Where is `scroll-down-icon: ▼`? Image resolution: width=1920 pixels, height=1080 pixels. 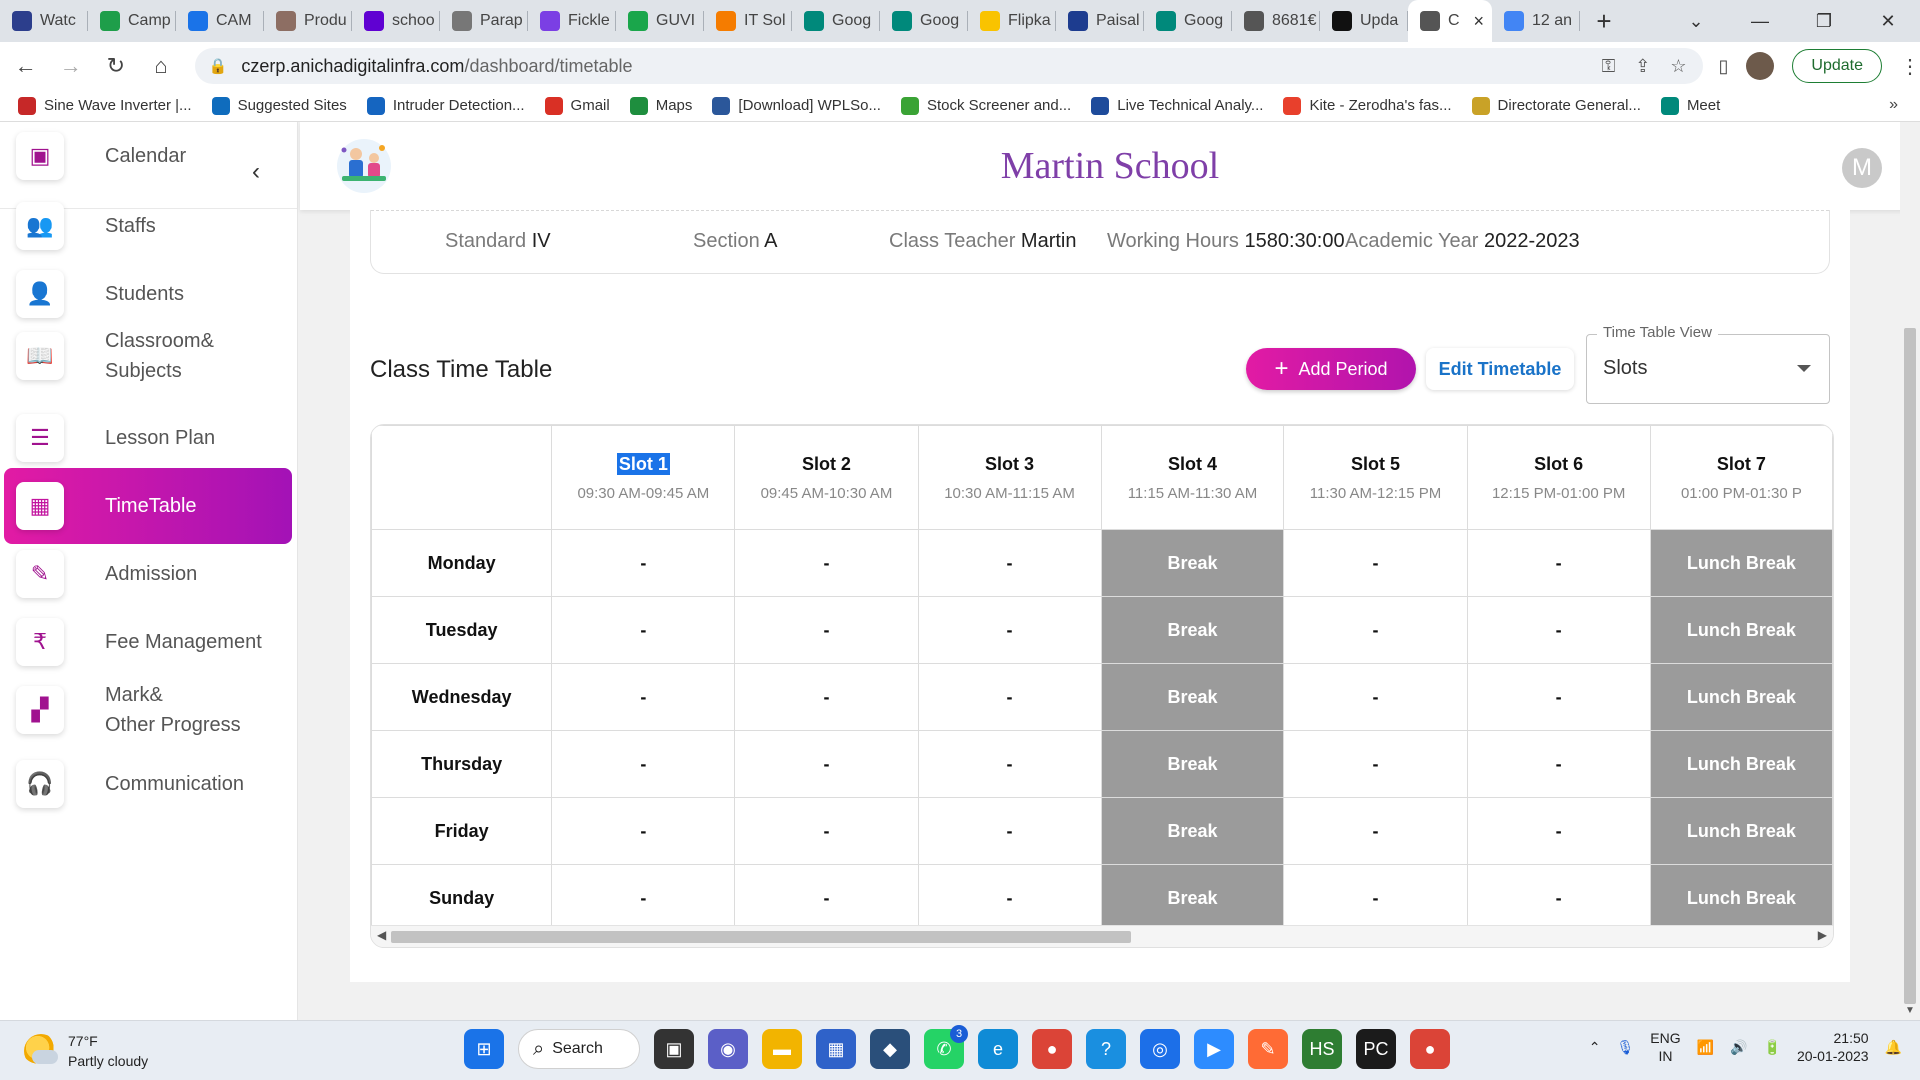
scroll-down-icon: ▼ is located at coordinates (1910, 1010).